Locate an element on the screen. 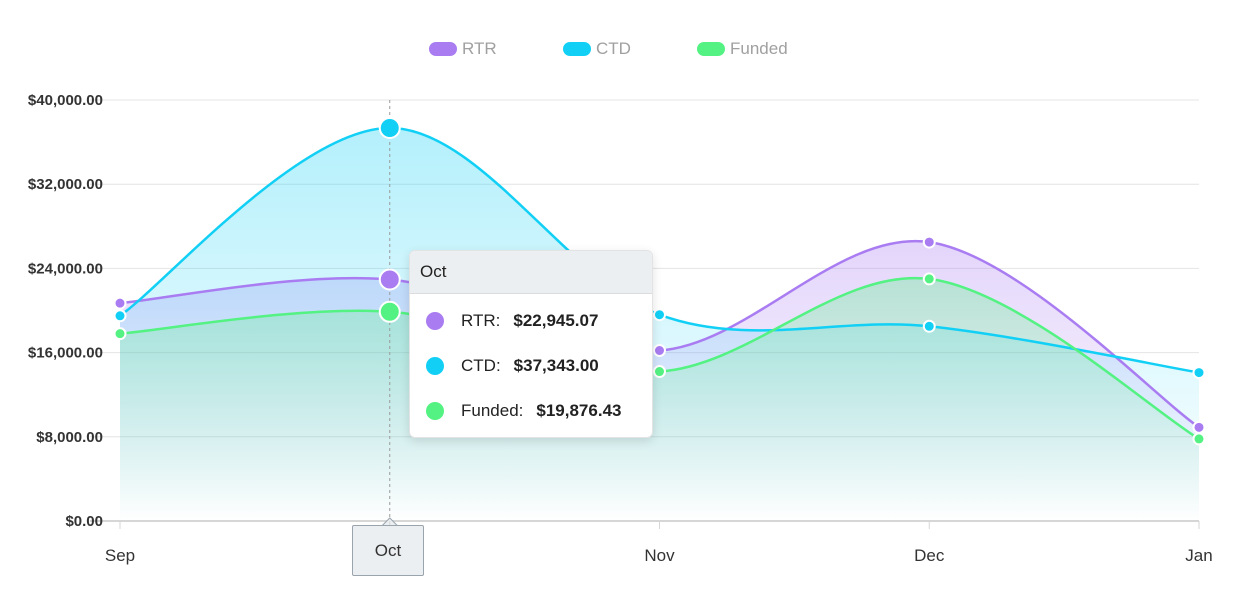 The width and height of the screenshot is (1256, 616). crosshair-x-label: Oct is located at coordinates (388, 550).